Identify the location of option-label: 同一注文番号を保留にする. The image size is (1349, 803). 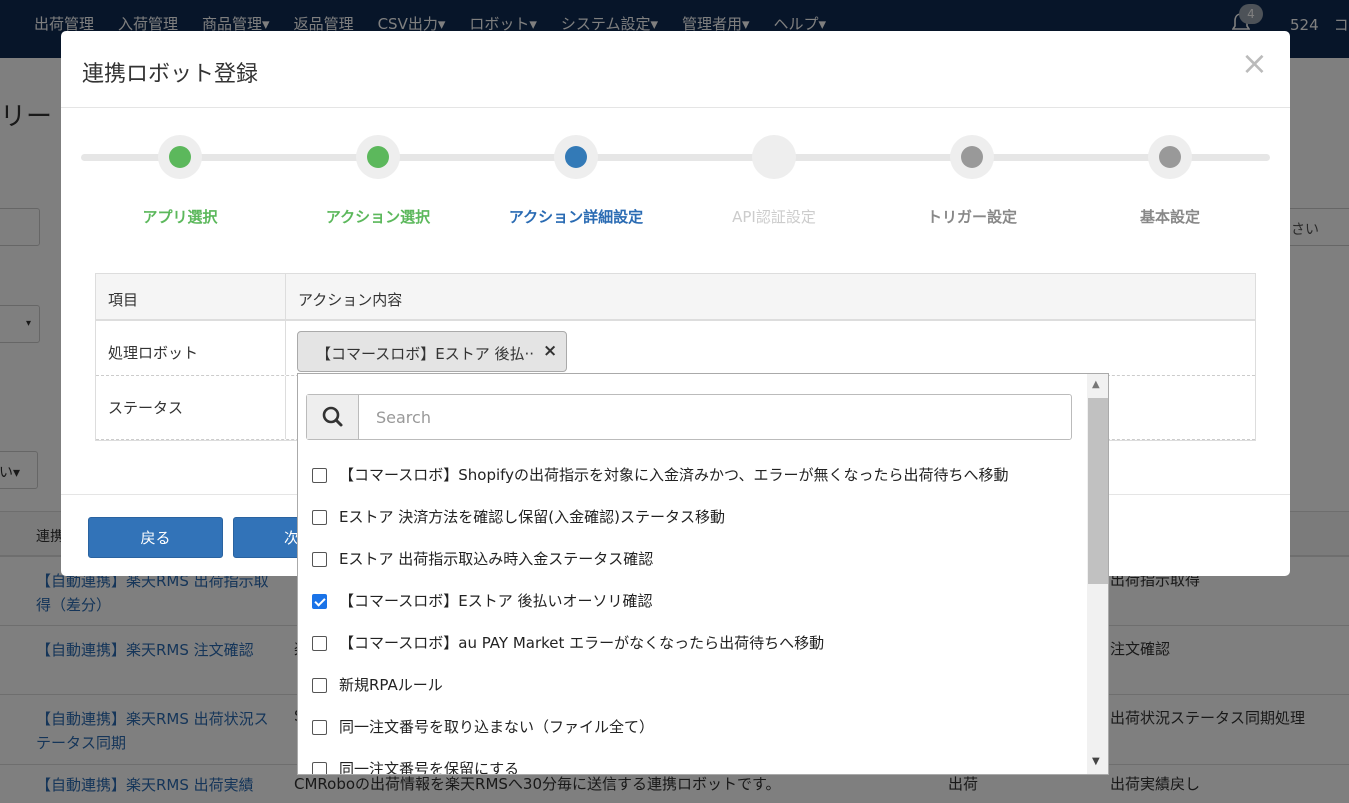
(429, 767).